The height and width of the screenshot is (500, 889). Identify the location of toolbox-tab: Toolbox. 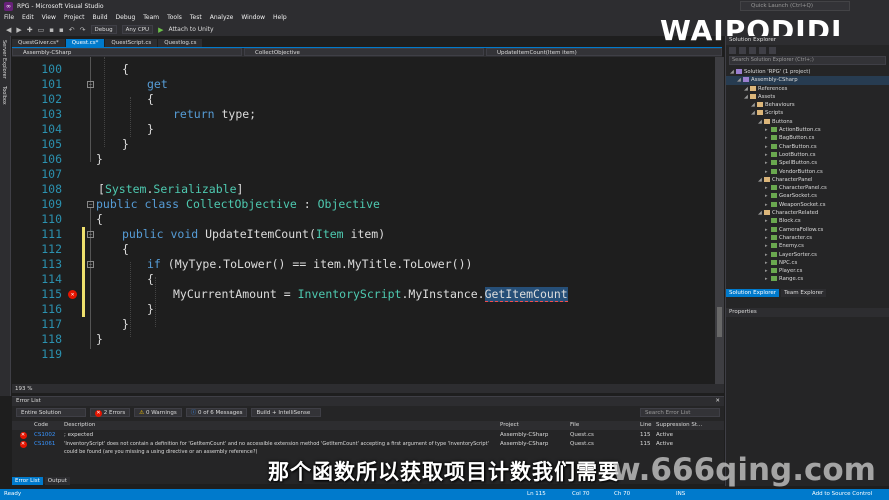
(4, 95).